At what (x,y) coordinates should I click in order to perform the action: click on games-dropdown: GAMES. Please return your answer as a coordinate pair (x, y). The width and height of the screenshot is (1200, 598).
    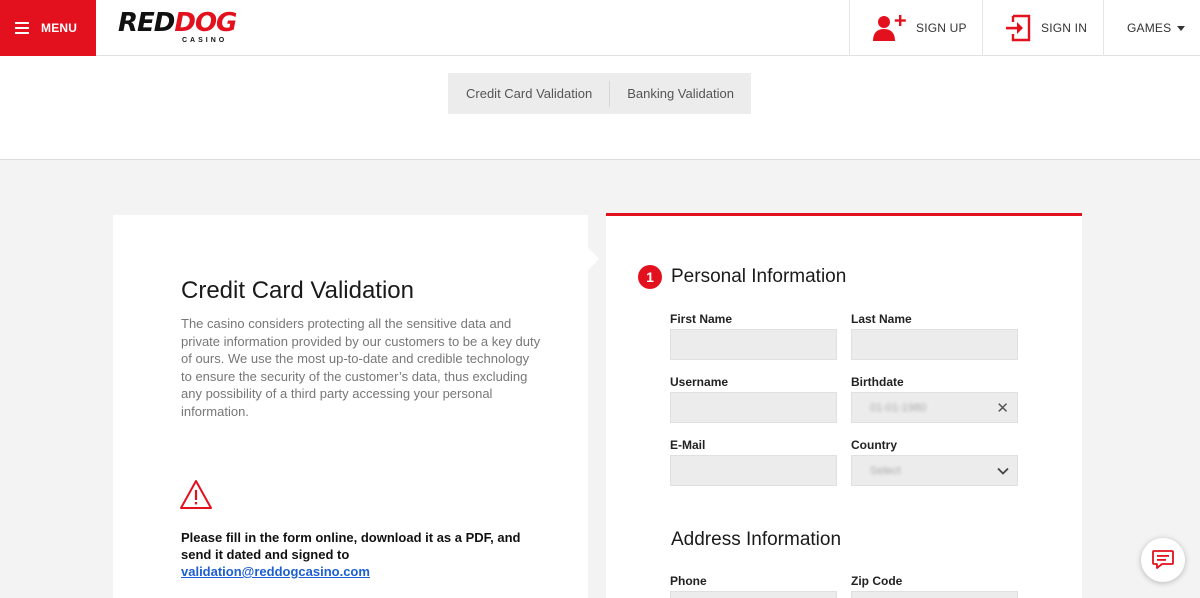
    Looking at the image, I should click on (1151, 28).